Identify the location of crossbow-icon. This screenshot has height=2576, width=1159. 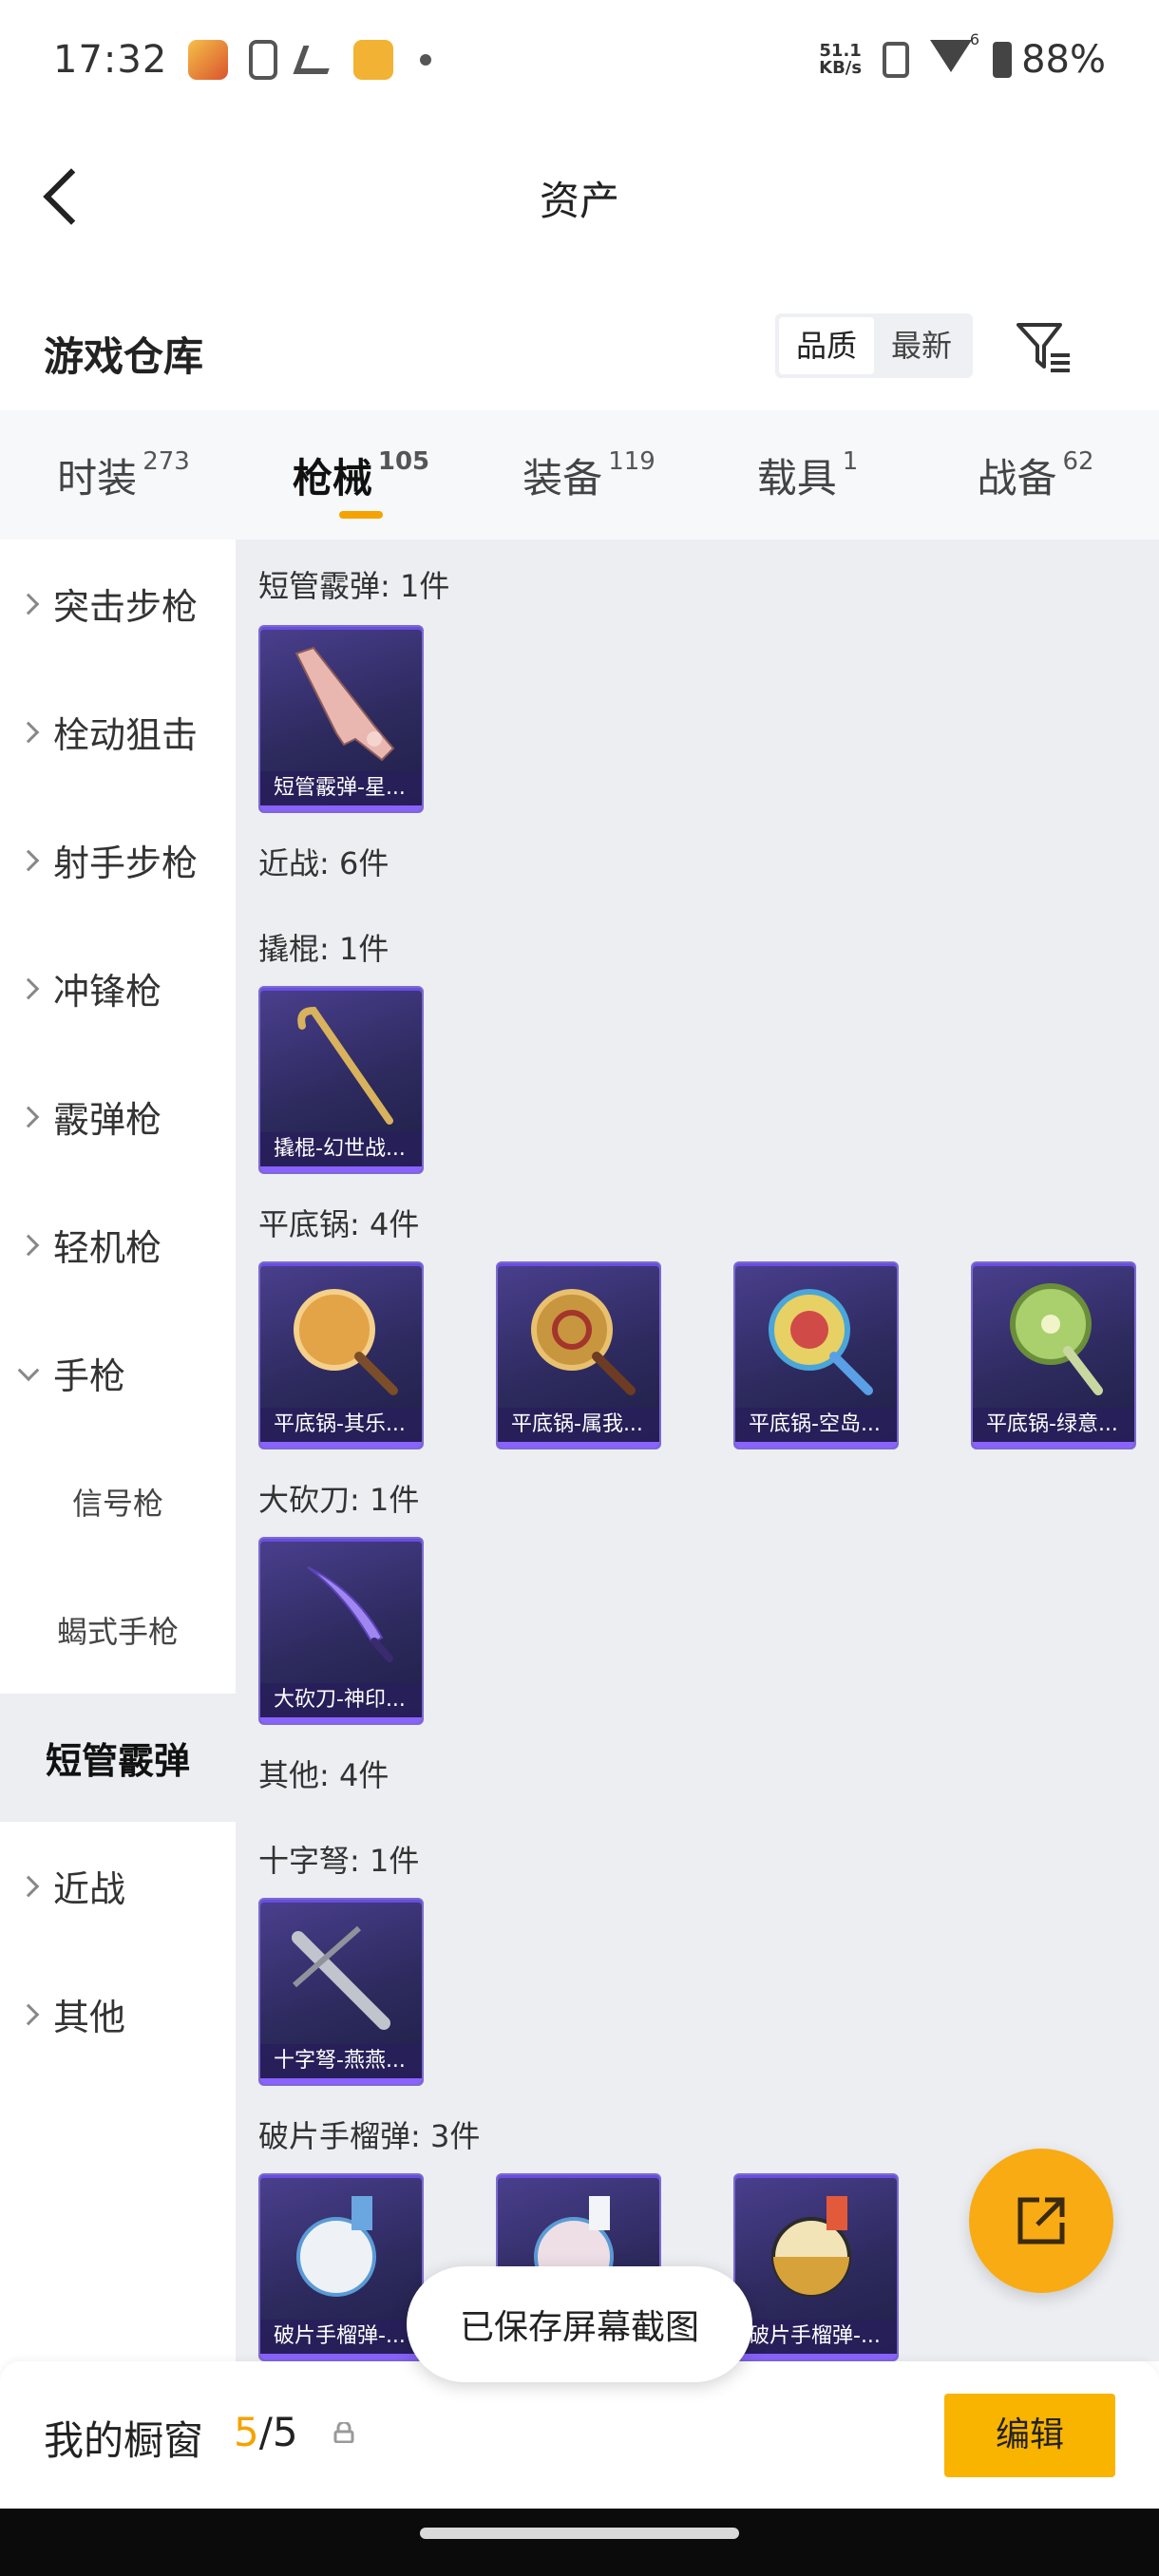
(341, 1977).